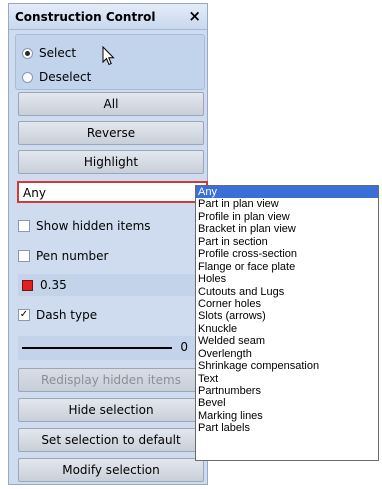 The height and width of the screenshot is (489, 382). What do you see at coordinates (111, 133) in the screenshot?
I see `reverse-button: Reverse` at bounding box center [111, 133].